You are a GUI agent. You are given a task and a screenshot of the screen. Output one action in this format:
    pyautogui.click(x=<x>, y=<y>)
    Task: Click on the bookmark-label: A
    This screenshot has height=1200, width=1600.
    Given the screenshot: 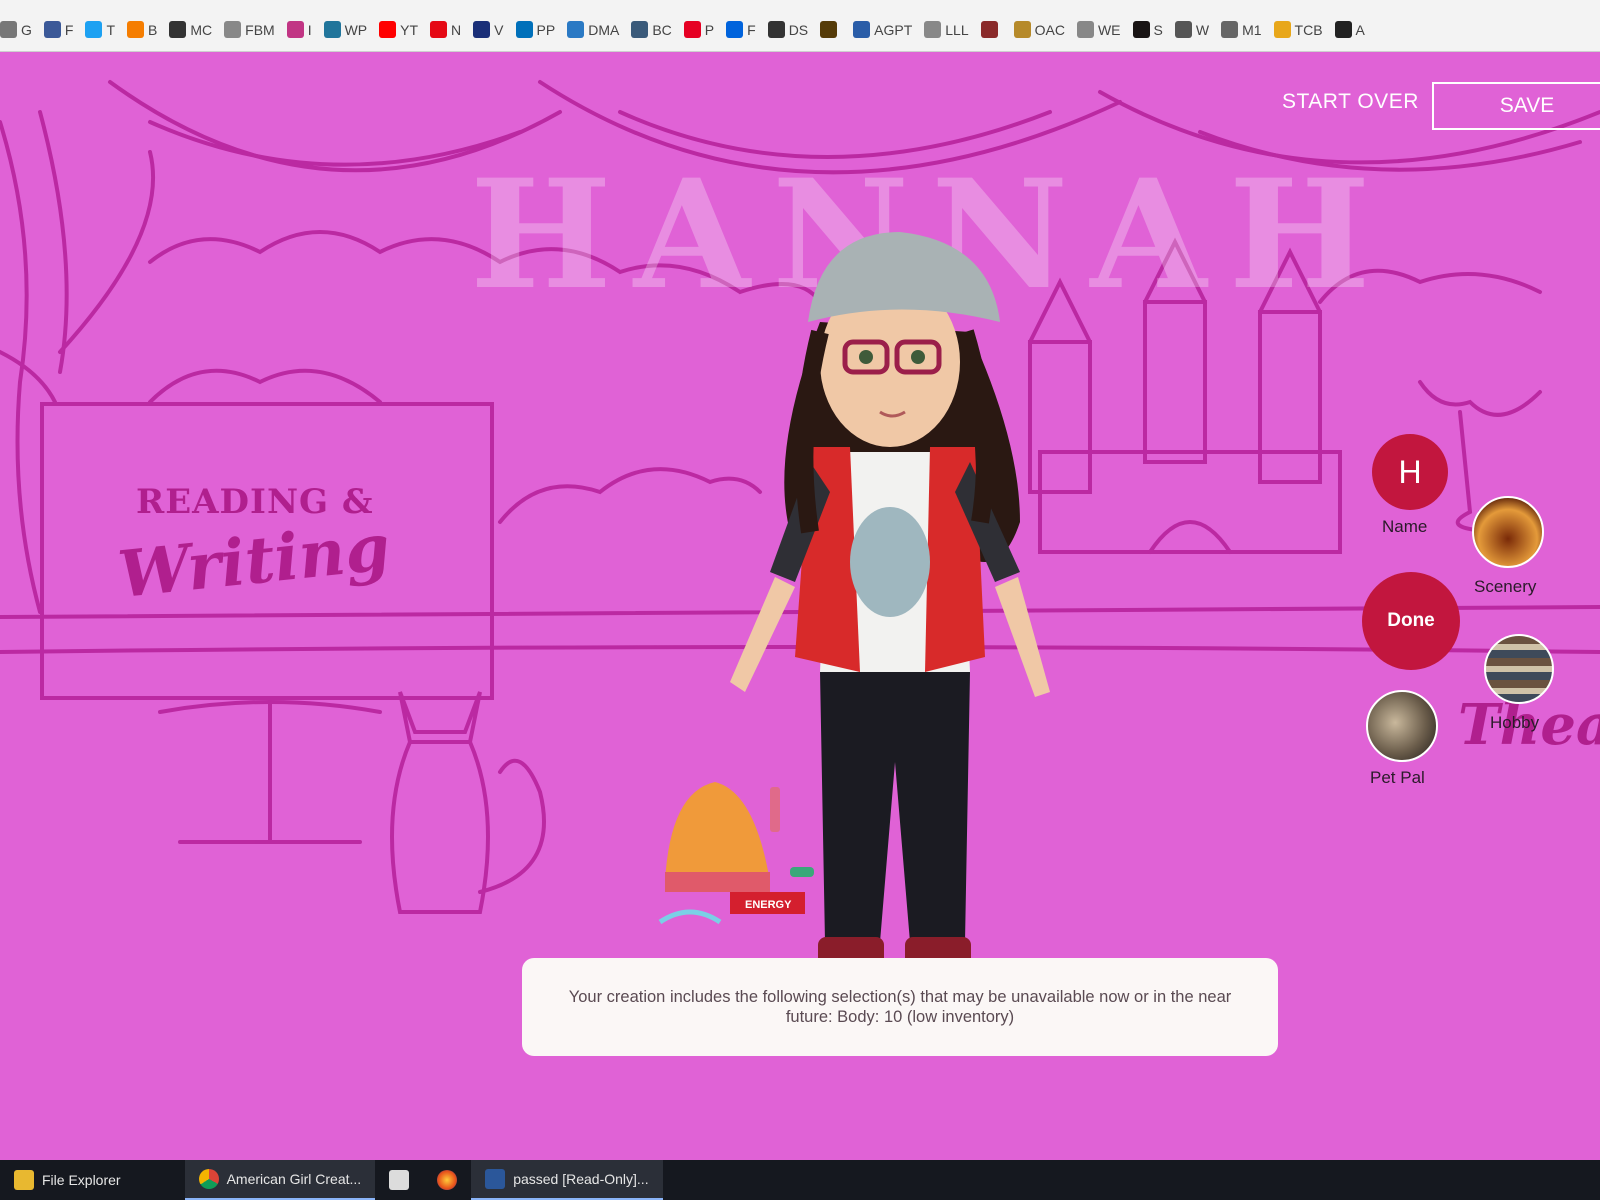 What is the action you would take?
    pyautogui.click(x=1360, y=29)
    